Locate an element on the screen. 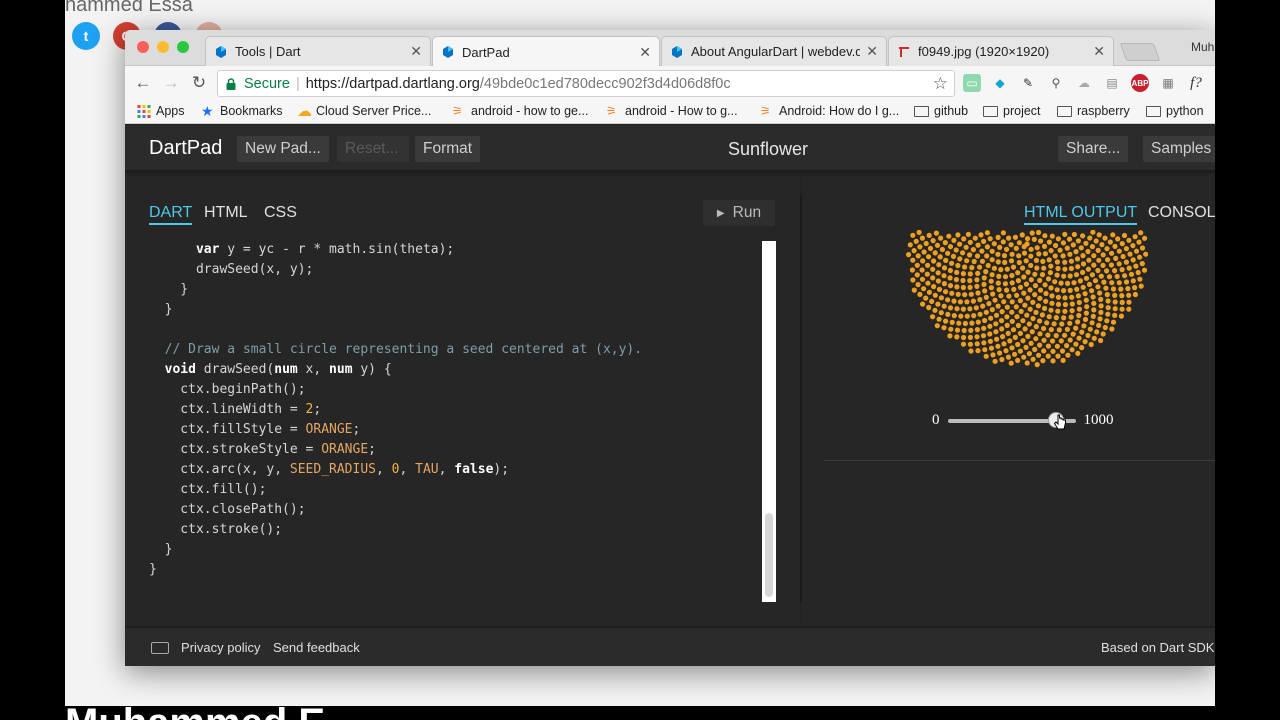  extension-icon: ⚲ is located at coordinates (1056, 83).